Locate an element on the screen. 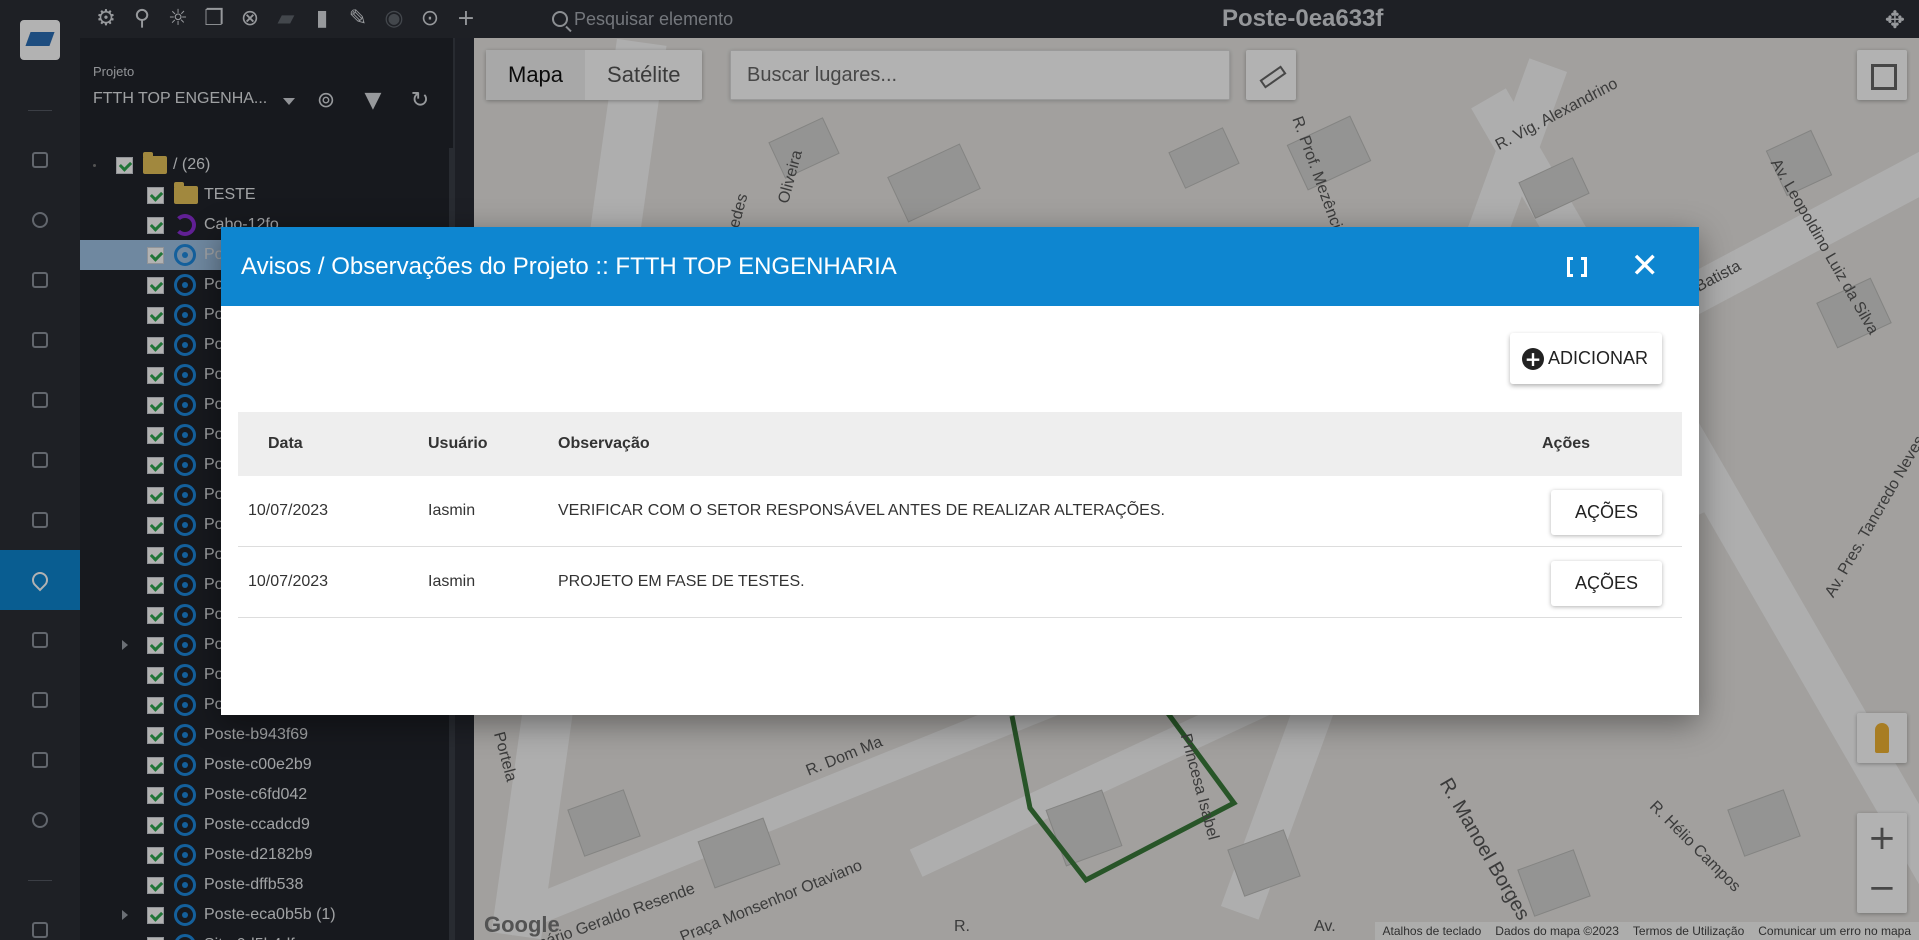  column-header-usuario: Usuário is located at coordinates (493, 444).